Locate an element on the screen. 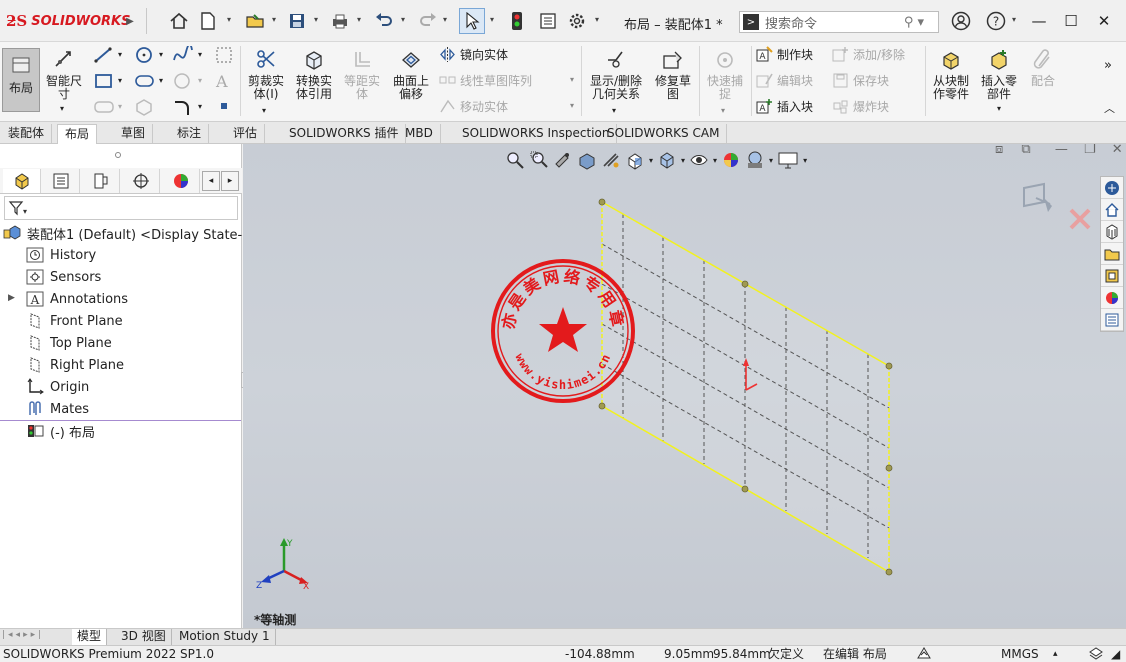 The image size is (1126, 662). save-block-button: 保存块 is located at coordinates (860, 80).